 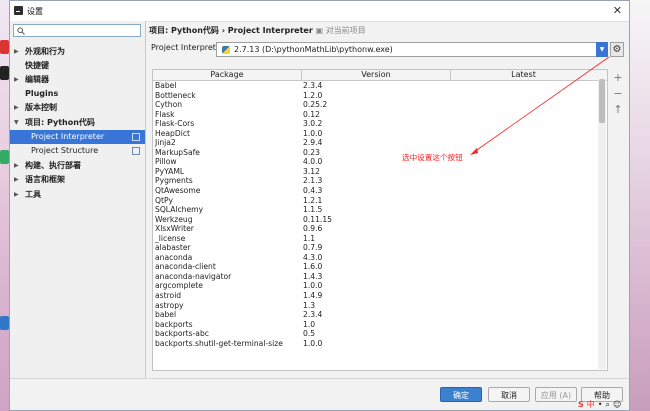 I want to click on punctuation-icon: •, so click(x=600, y=404).